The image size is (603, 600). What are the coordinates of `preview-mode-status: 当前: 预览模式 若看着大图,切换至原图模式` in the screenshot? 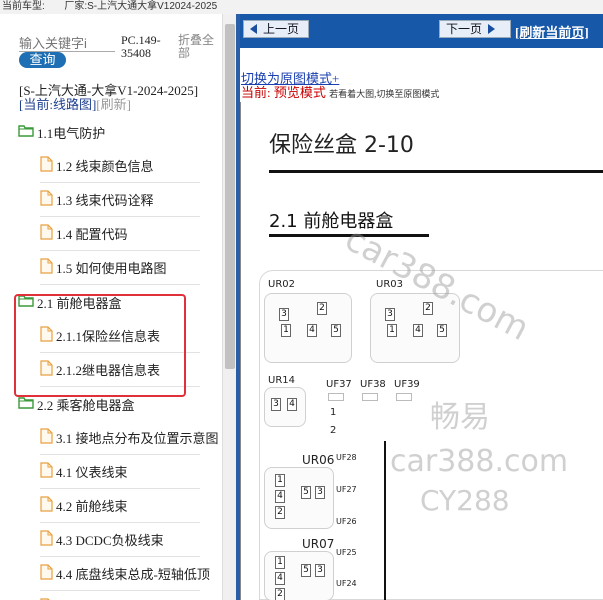 It's located at (340, 91).